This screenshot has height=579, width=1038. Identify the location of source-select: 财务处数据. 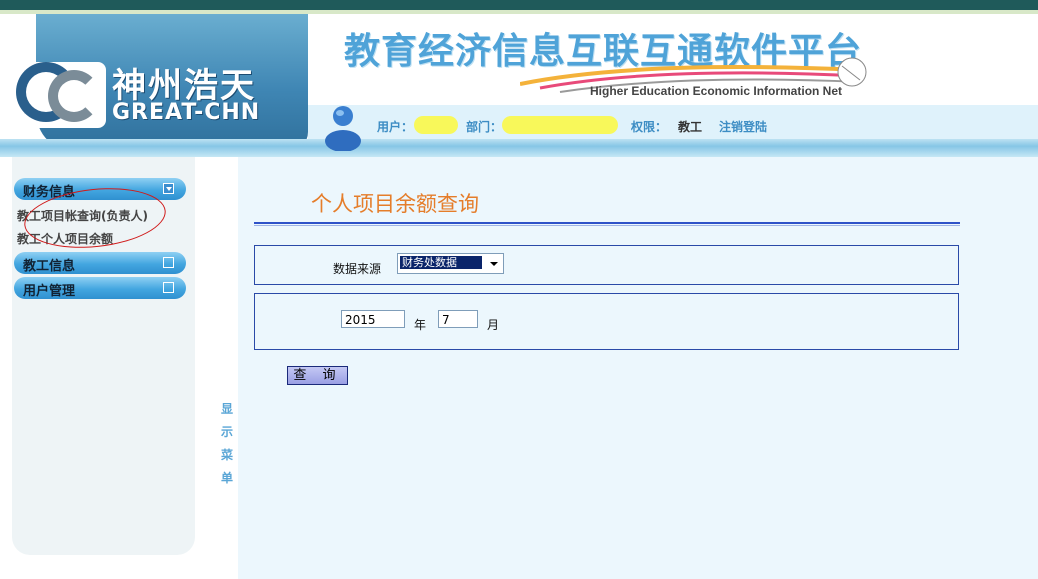
(450, 263).